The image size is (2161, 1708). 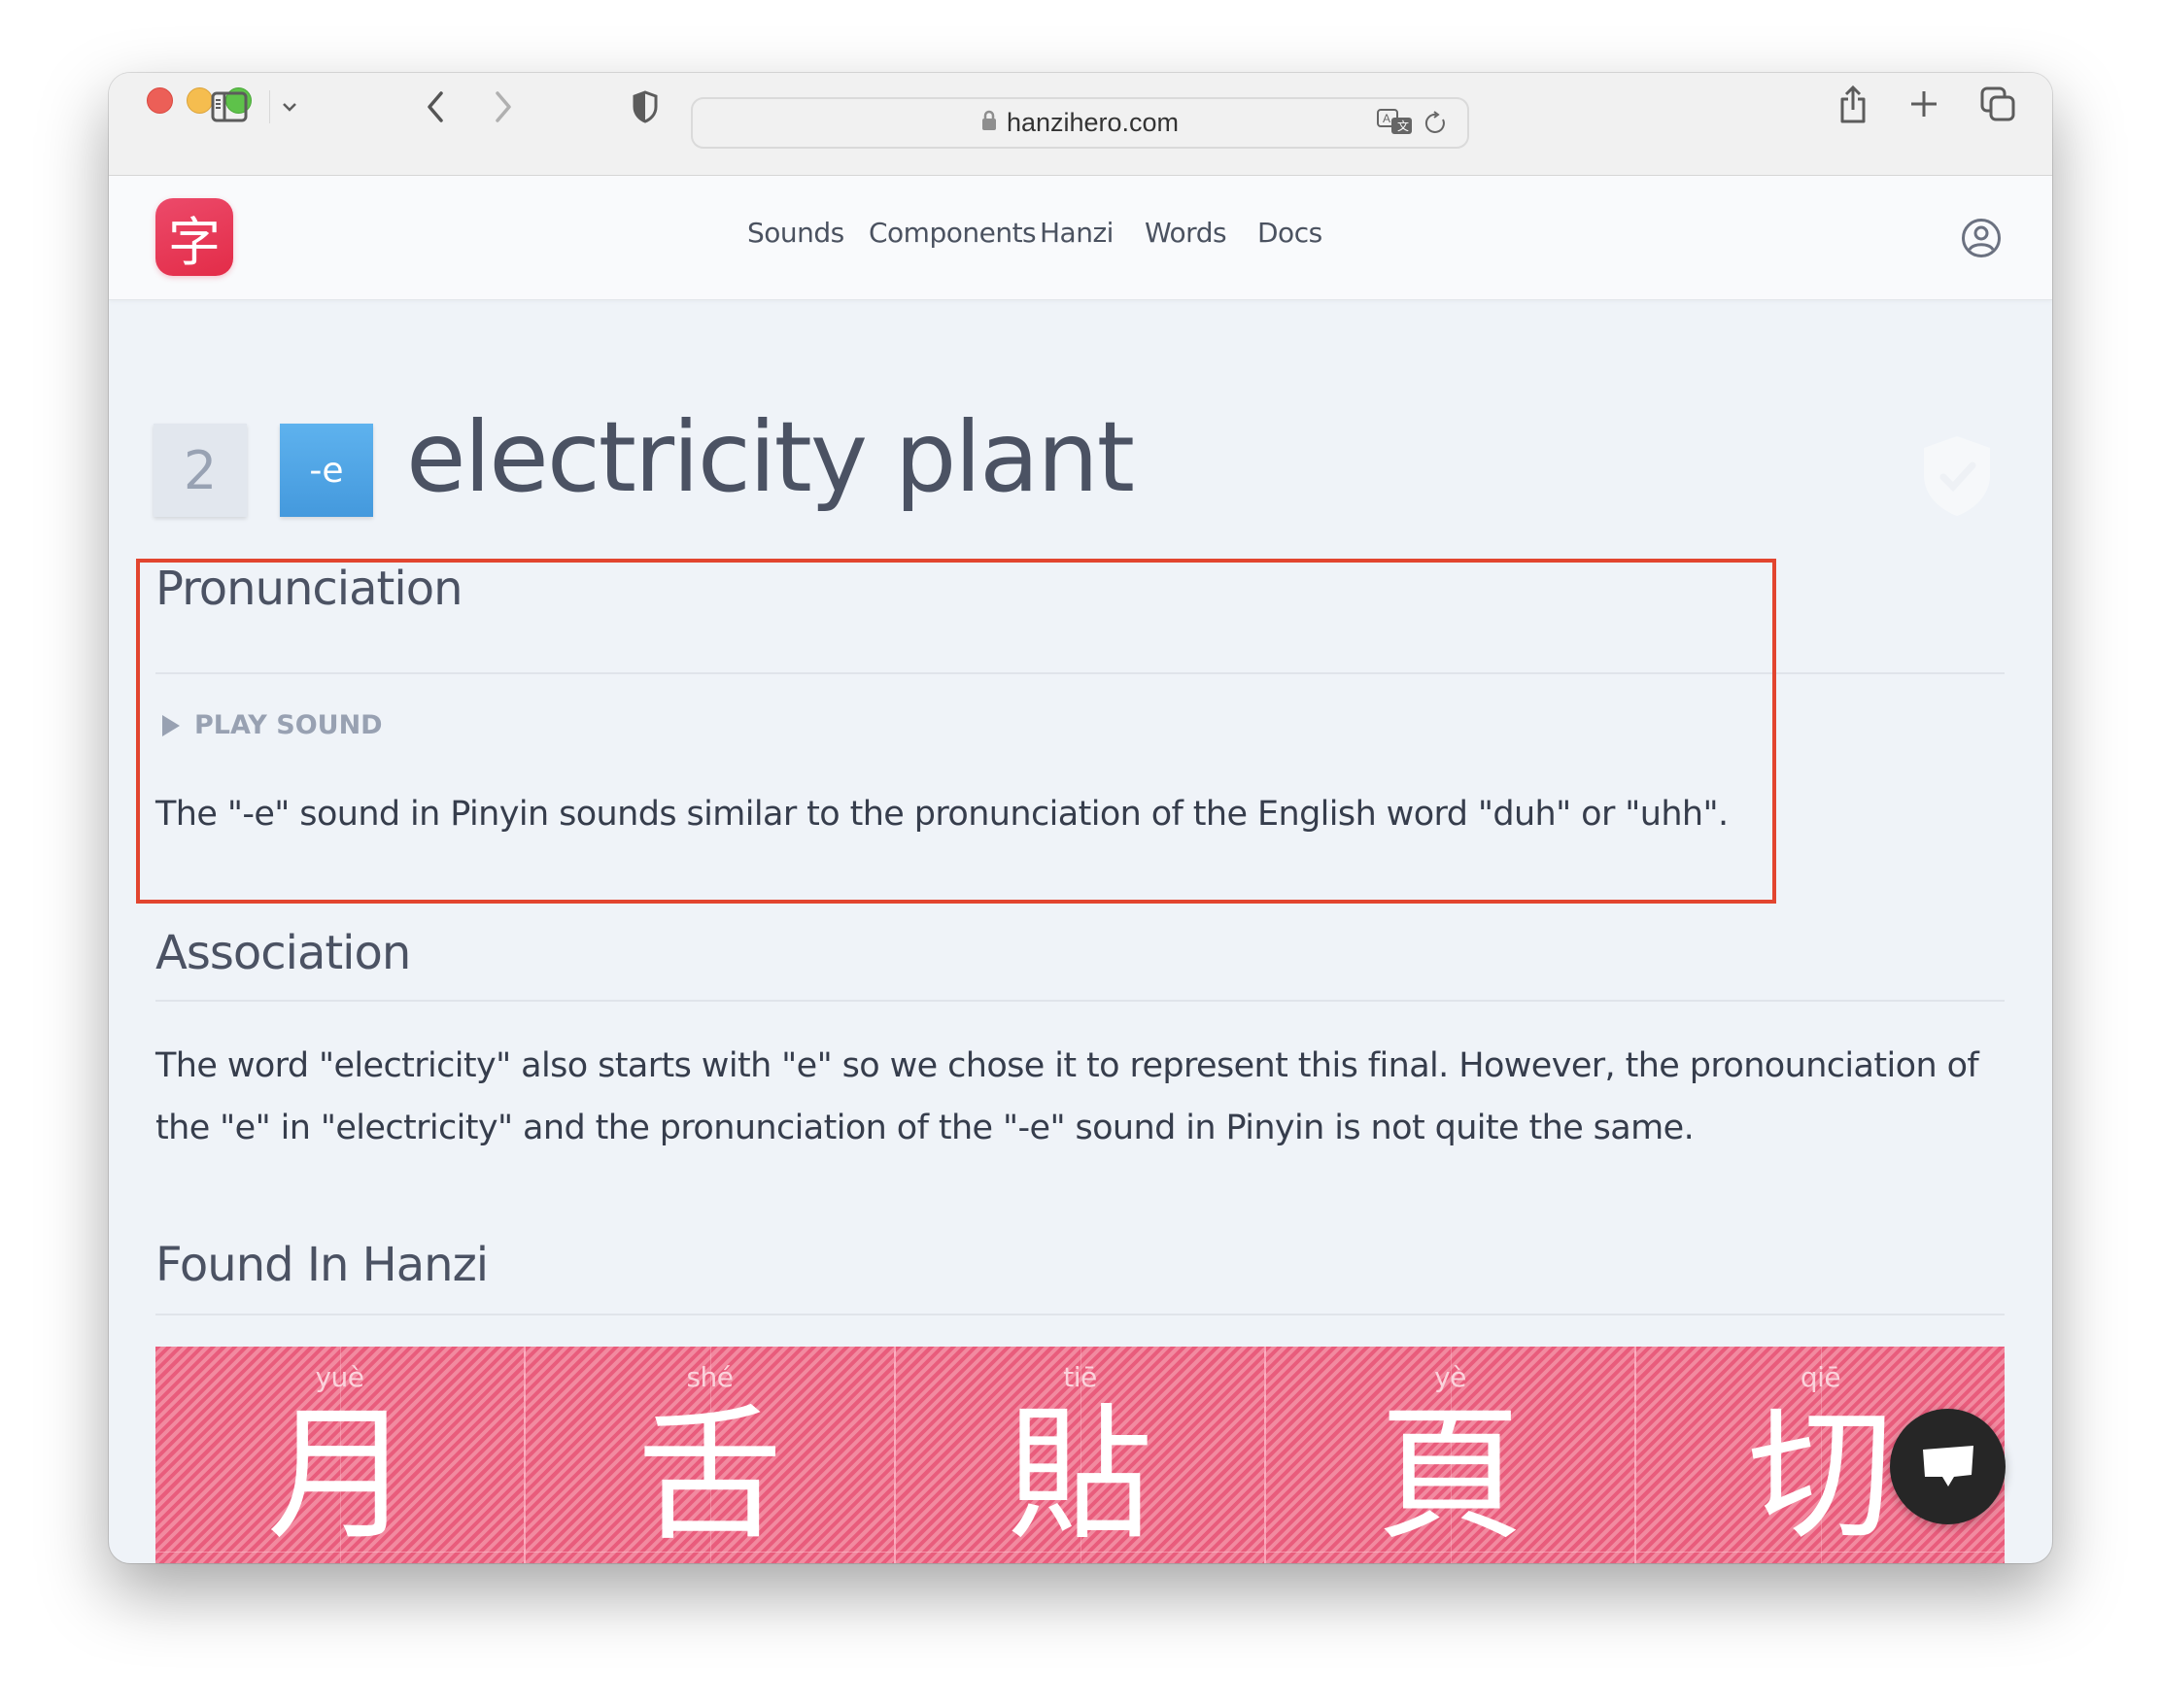 What do you see at coordinates (283, 953) in the screenshot?
I see `association-heading: Association` at bounding box center [283, 953].